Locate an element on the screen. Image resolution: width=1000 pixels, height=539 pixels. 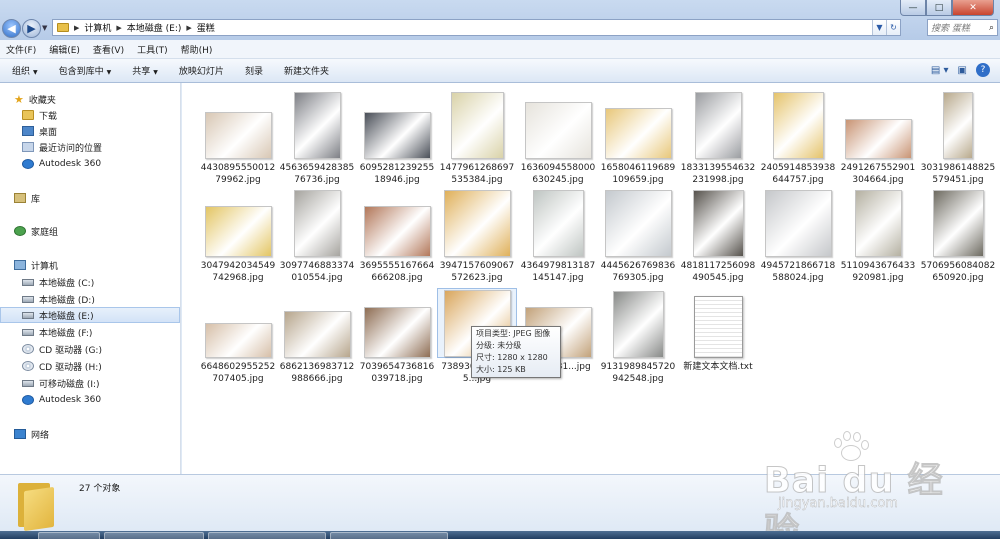
sidebar-item-recent: 最近访问的位置 is located at coordinates (90, 147).